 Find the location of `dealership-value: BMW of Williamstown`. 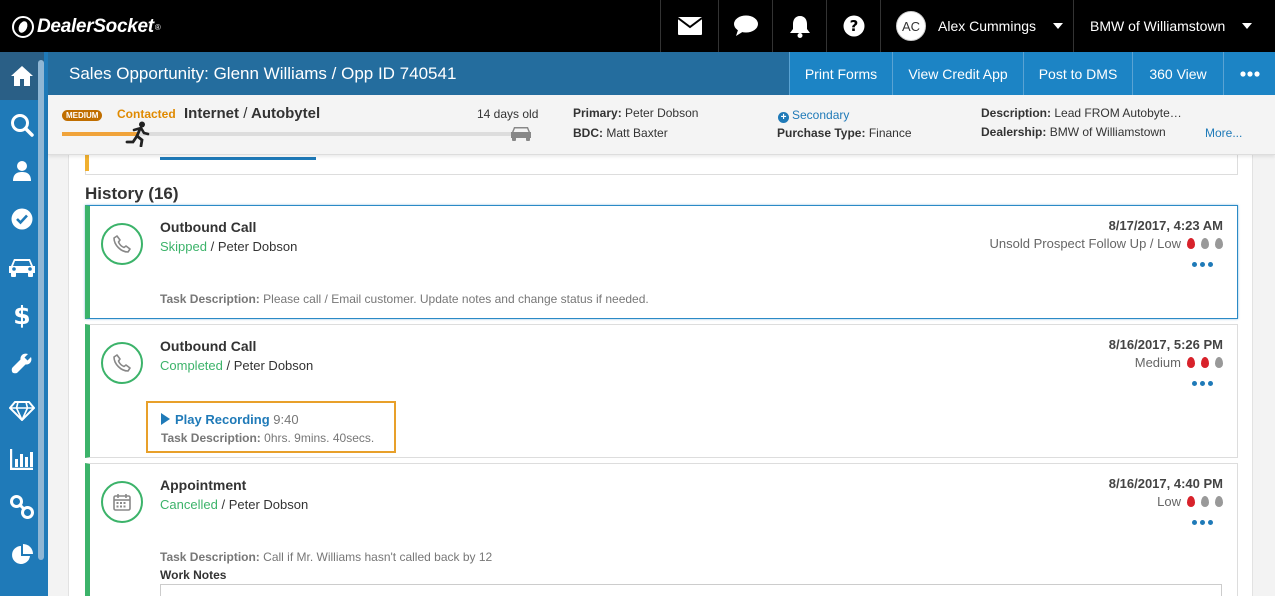

dealership-value: BMW of Williamstown is located at coordinates (1107, 132).